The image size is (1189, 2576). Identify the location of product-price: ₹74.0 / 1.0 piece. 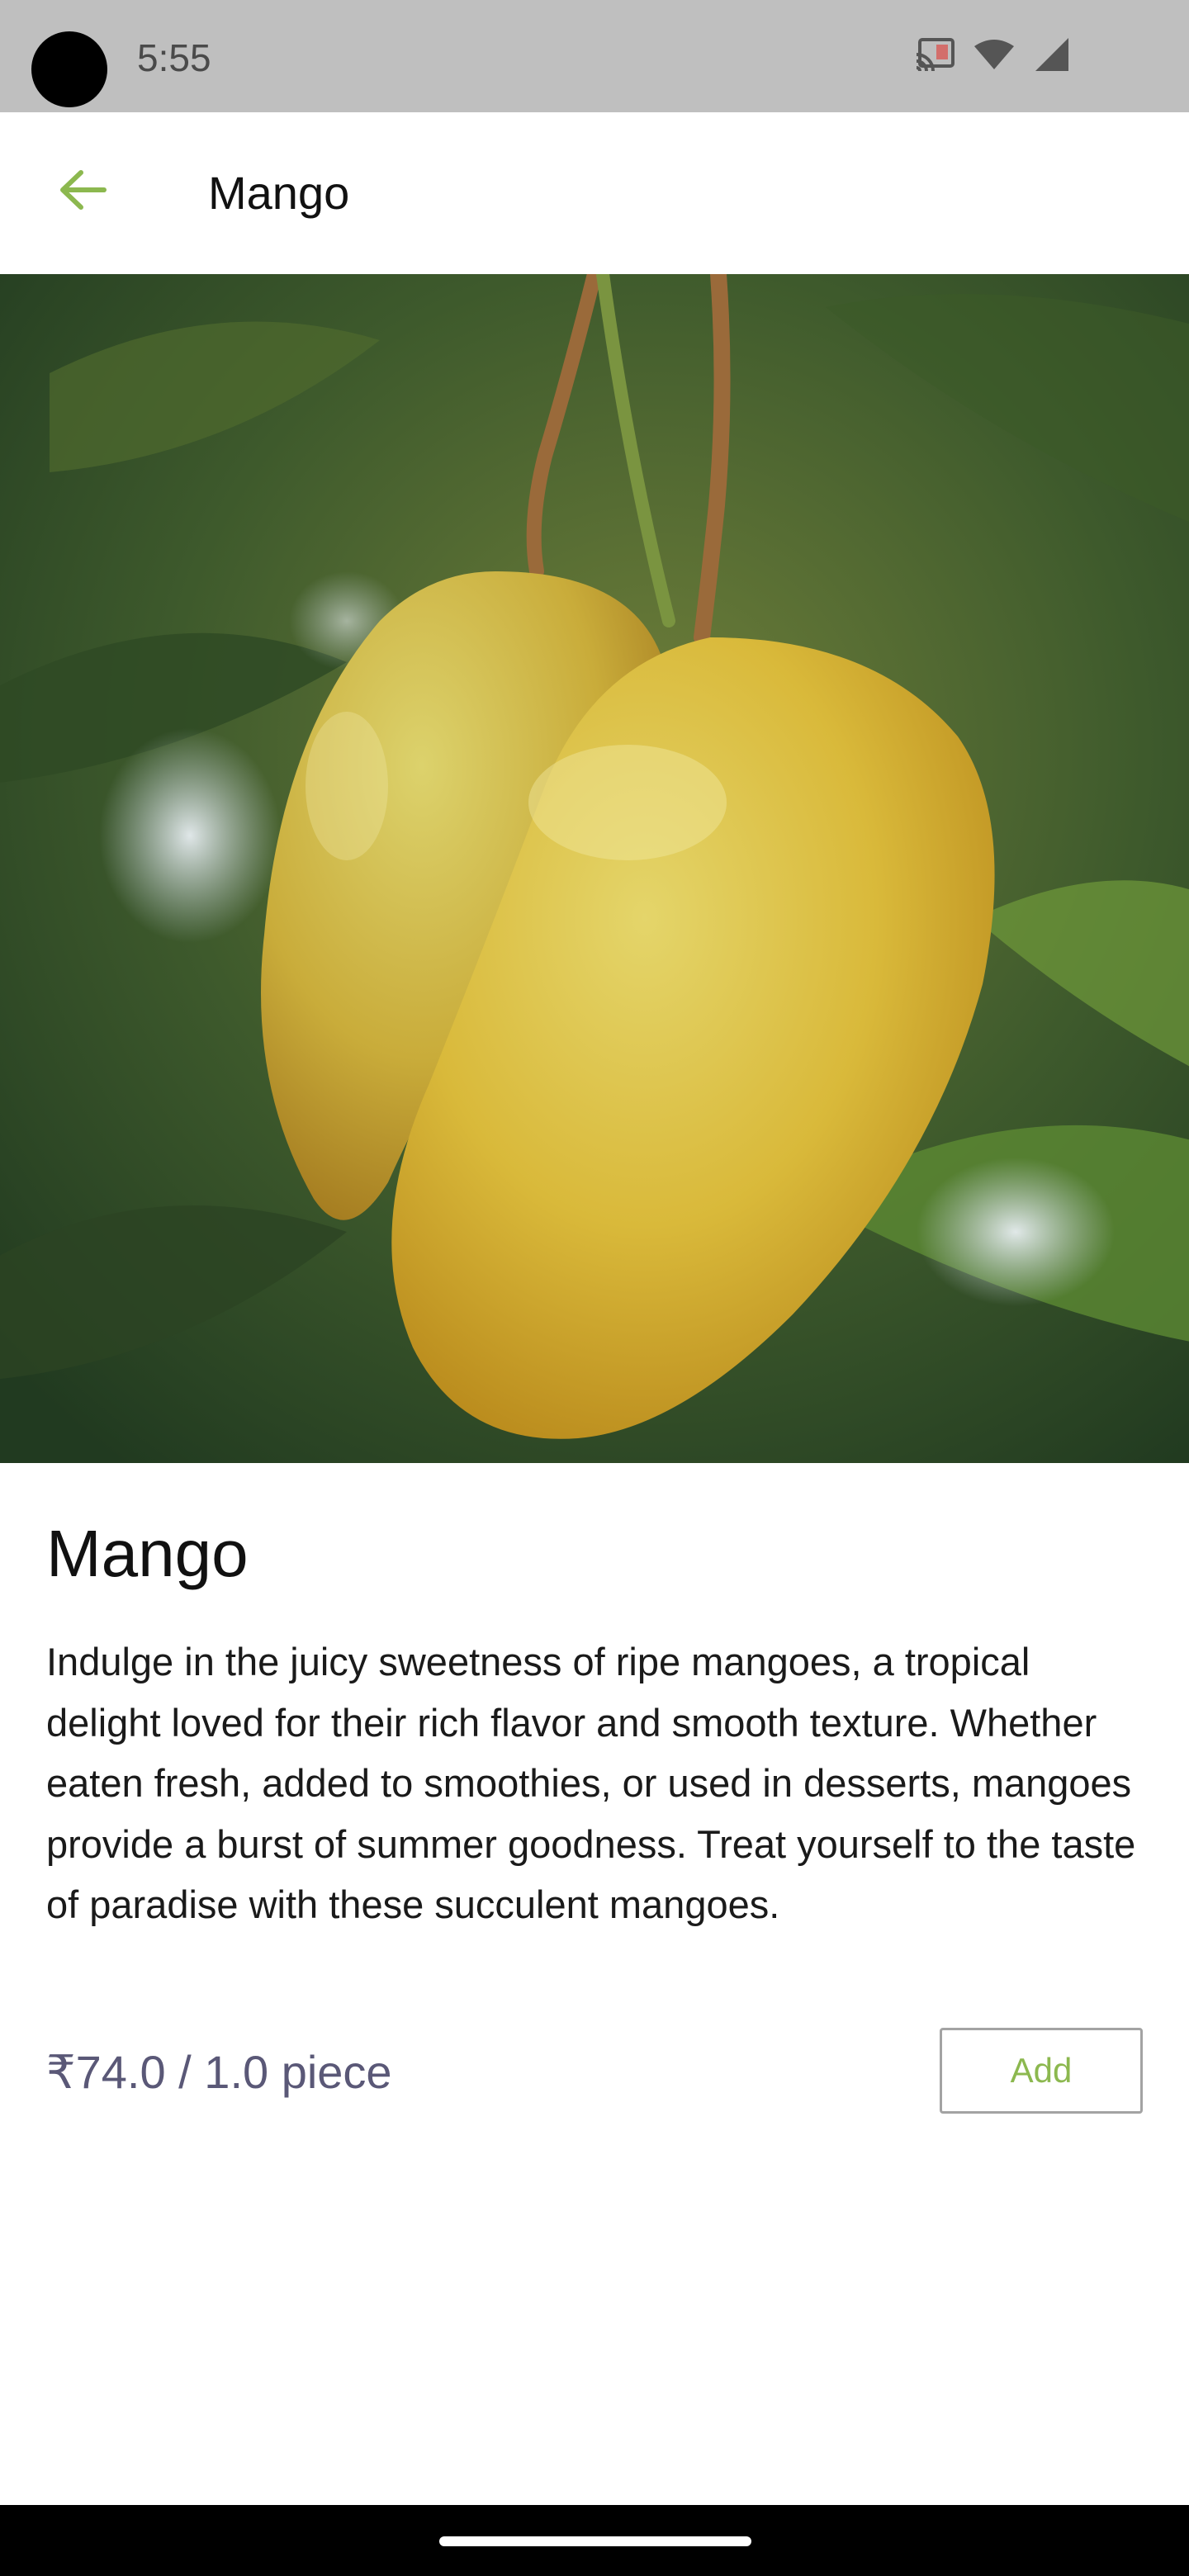
(219, 2072).